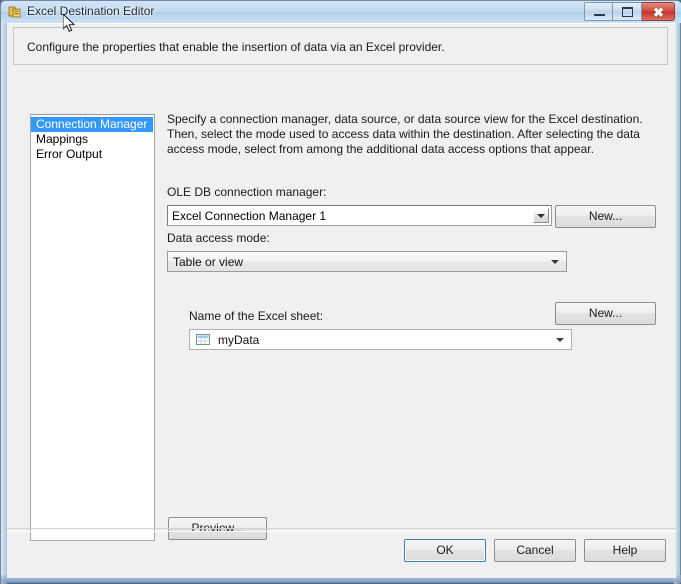 The width and height of the screenshot is (681, 584). Describe the element at coordinates (247, 192) in the screenshot. I see `connection-manager-label: OLE DB connection manager:` at that location.